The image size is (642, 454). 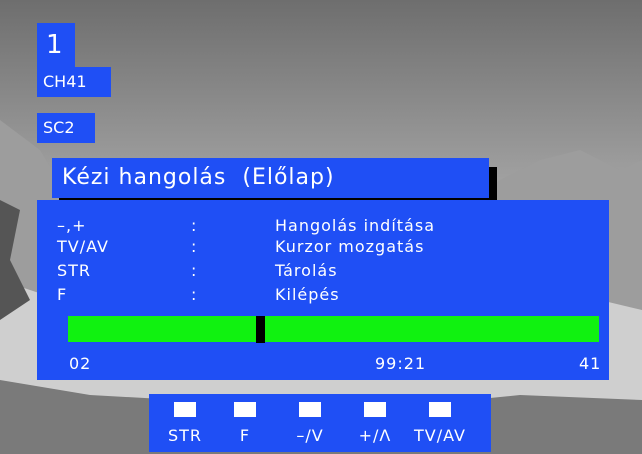 What do you see at coordinates (333, 329) in the screenshot?
I see `tuning-progress-bar` at bounding box center [333, 329].